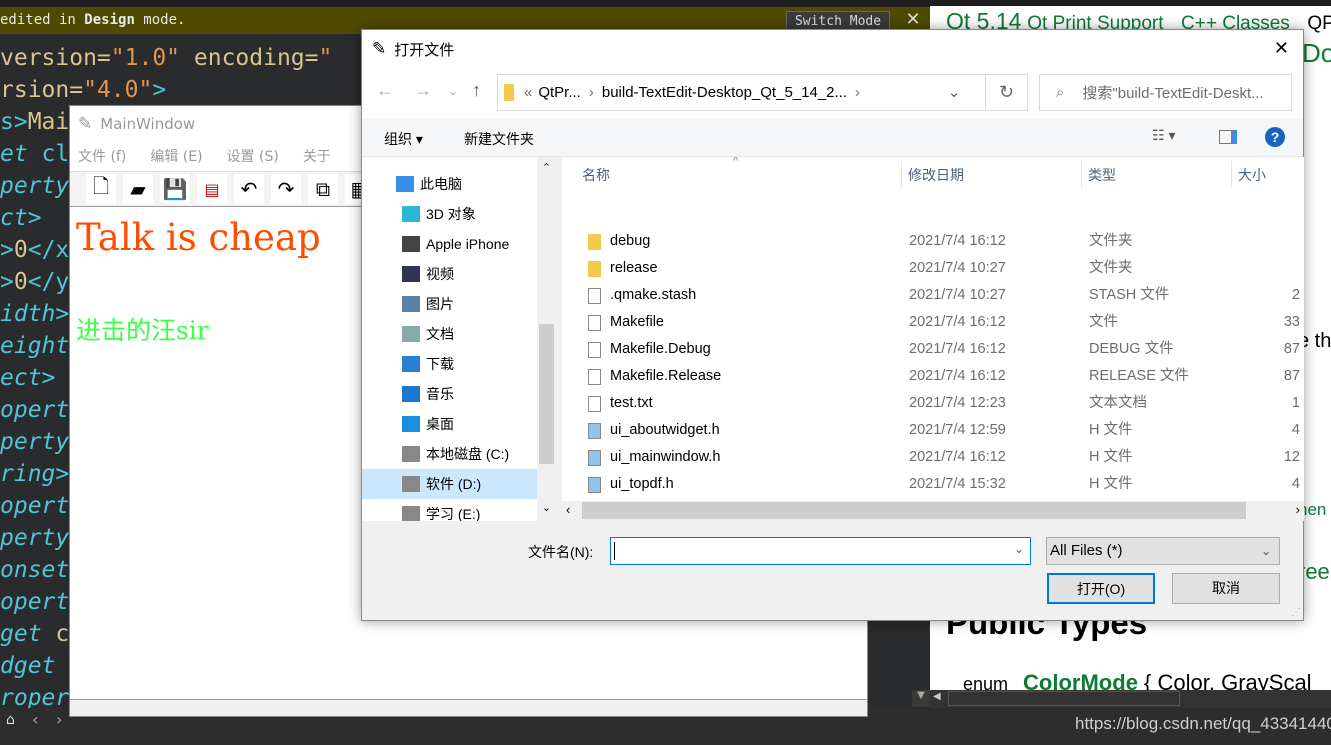 The image size is (1331, 745). I want to click on file-row: test.txt 2021/7/4 12:23 文本文档 1, so click(933, 403).